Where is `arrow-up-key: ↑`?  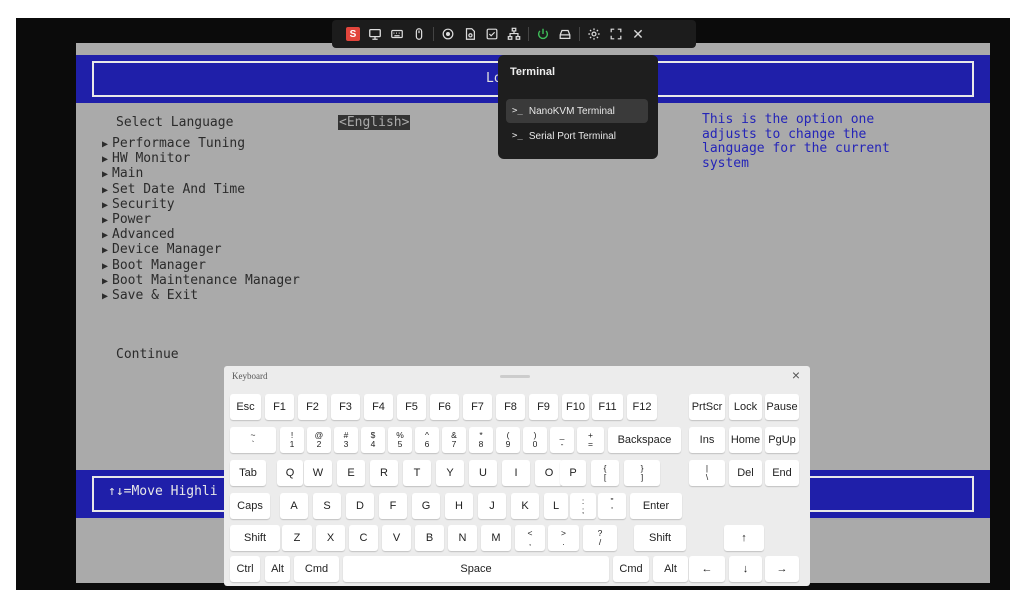 arrow-up-key: ↑ is located at coordinates (744, 538).